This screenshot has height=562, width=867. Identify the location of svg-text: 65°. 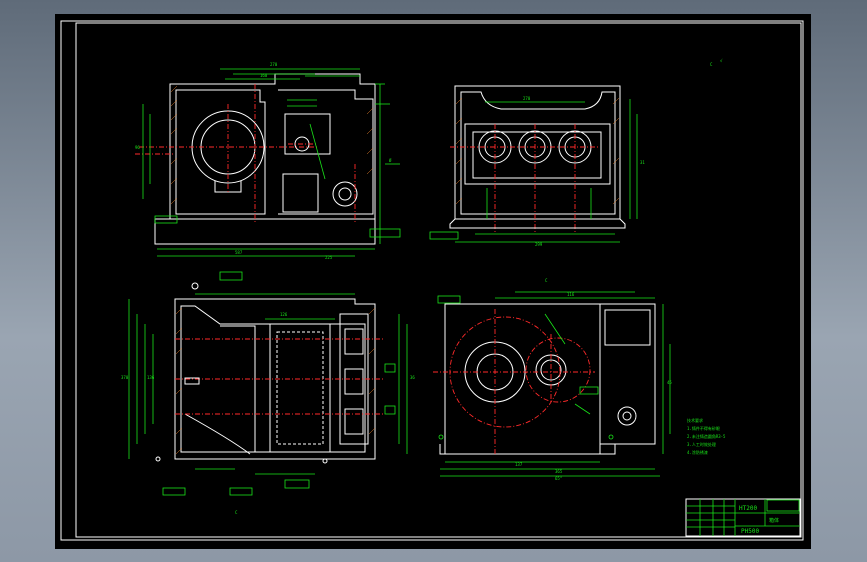
(558, 478).